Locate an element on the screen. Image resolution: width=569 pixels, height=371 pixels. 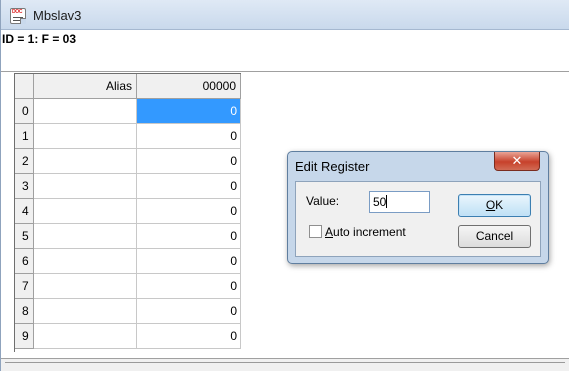
close-icon: ✕ is located at coordinates (517, 160).